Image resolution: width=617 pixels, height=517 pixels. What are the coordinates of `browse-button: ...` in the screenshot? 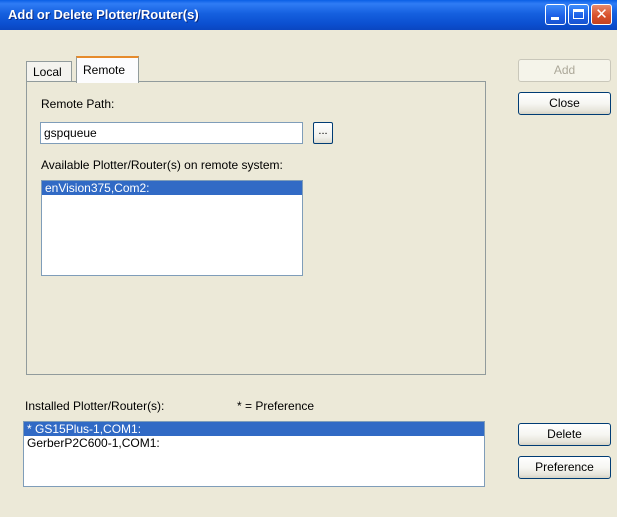 It's located at (323, 133).